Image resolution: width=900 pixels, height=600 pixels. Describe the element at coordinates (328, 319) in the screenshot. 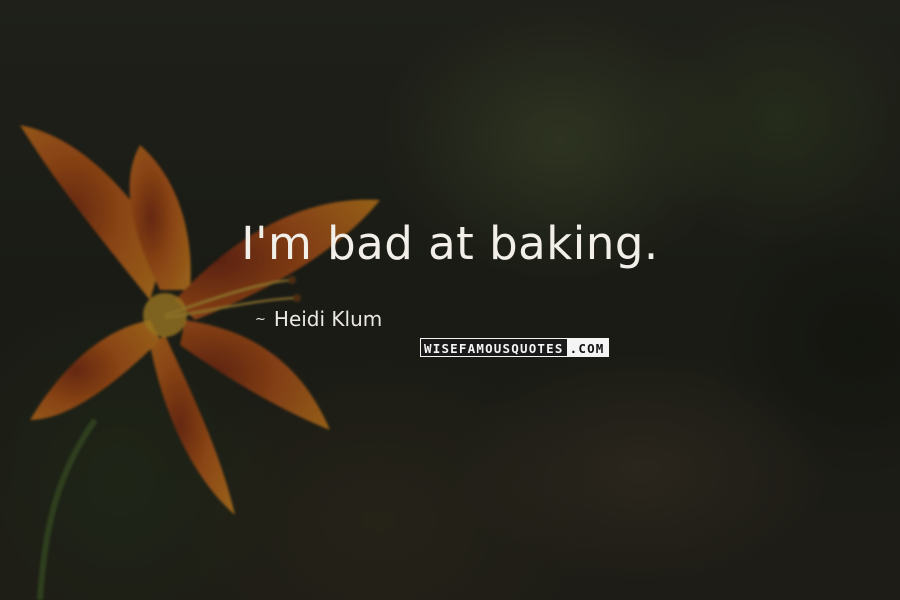

I see `author-name: Heidi Klum` at that location.